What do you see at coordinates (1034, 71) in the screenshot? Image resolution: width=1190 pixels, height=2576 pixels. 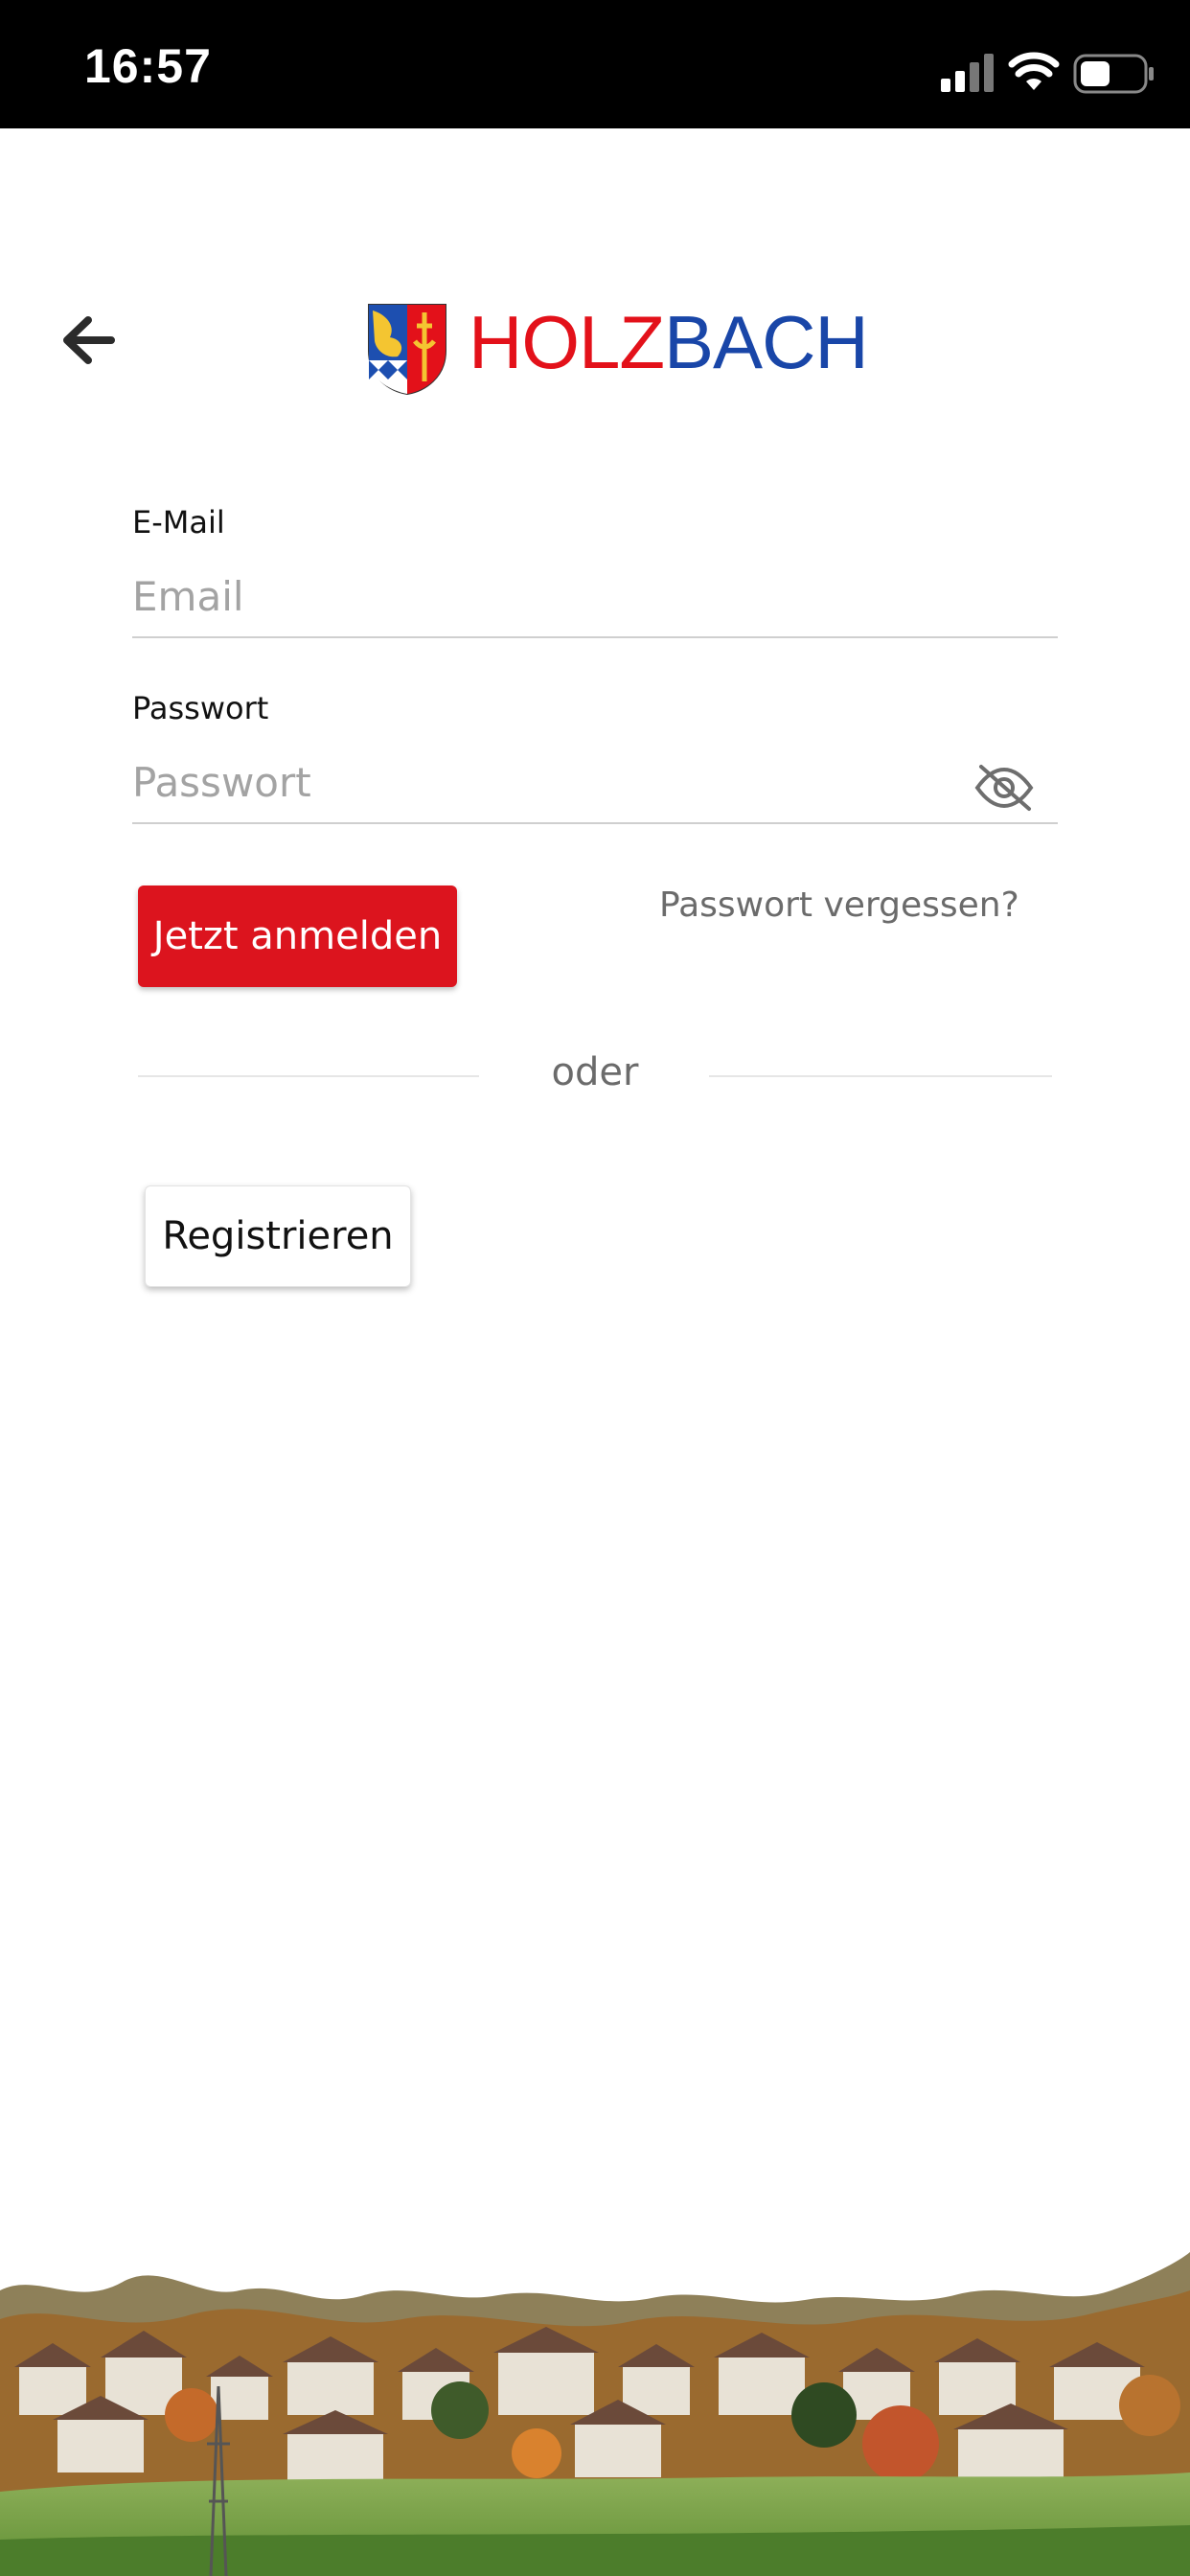 I see `wifi-icon` at bounding box center [1034, 71].